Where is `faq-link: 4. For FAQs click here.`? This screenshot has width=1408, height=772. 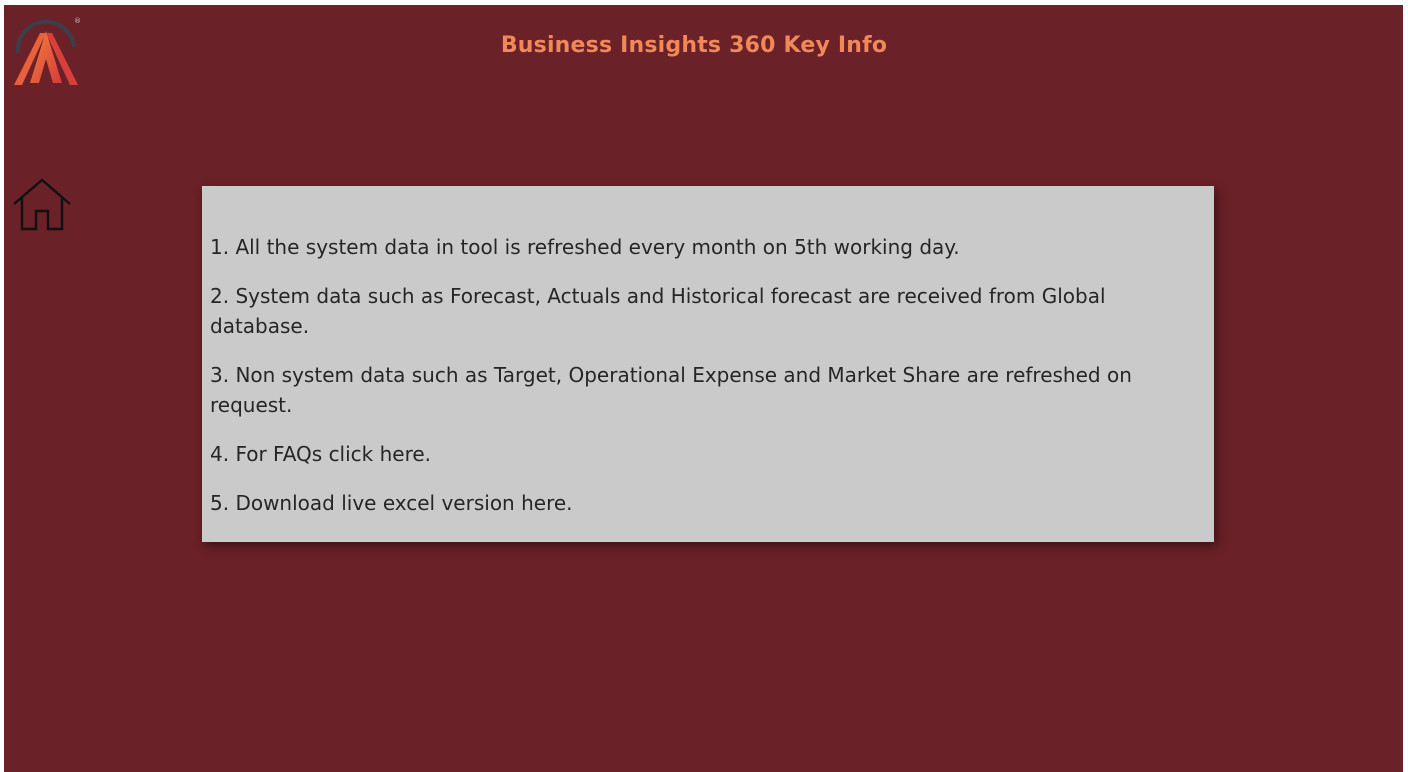
faq-link: 4. For FAQs click here. is located at coordinates (682, 454).